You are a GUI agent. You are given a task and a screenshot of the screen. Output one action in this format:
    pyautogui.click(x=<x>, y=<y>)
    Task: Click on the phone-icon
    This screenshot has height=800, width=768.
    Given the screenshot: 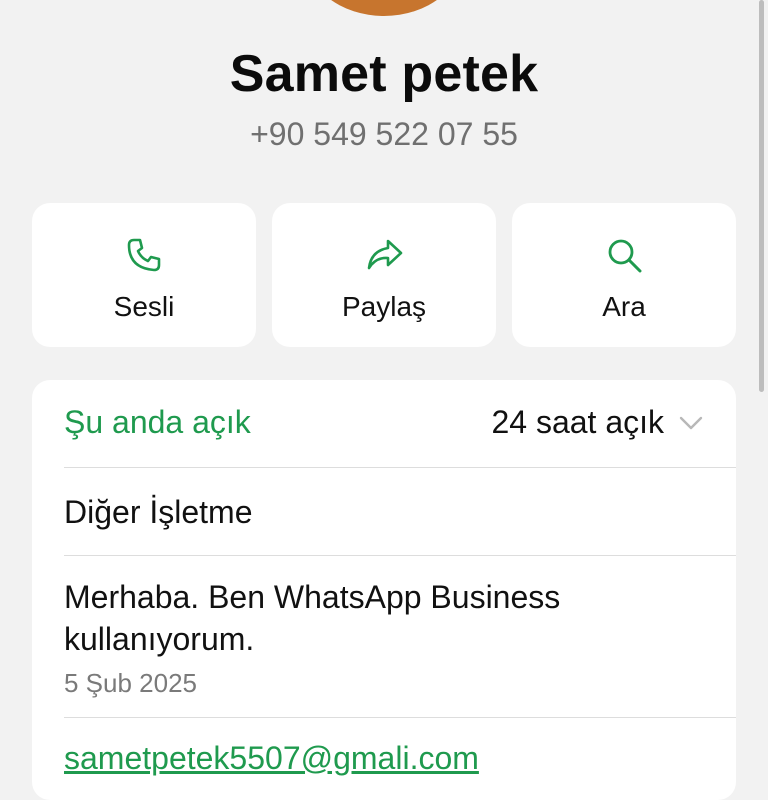 What is the action you would take?
    pyautogui.click(x=144, y=255)
    